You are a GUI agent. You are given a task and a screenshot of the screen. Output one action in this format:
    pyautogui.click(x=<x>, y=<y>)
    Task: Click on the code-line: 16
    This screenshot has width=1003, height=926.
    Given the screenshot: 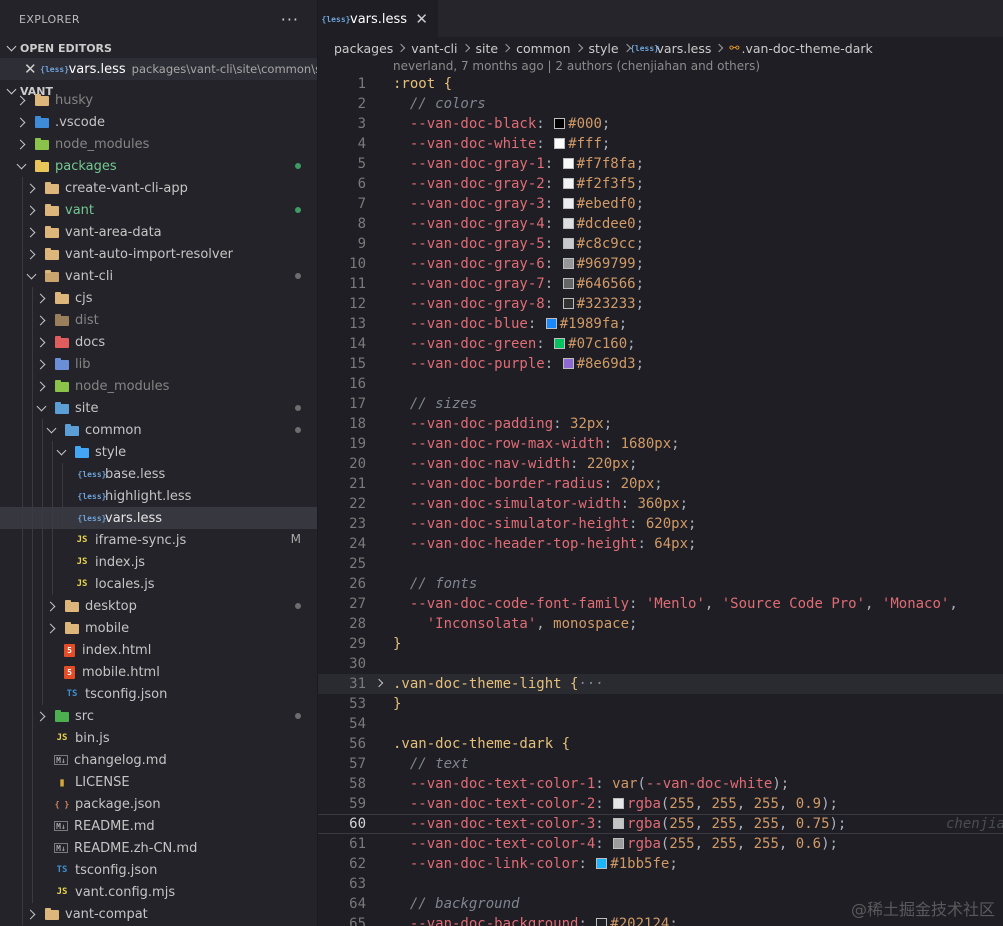 What is the action you would take?
    pyautogui.click(x=660, y=384)
    